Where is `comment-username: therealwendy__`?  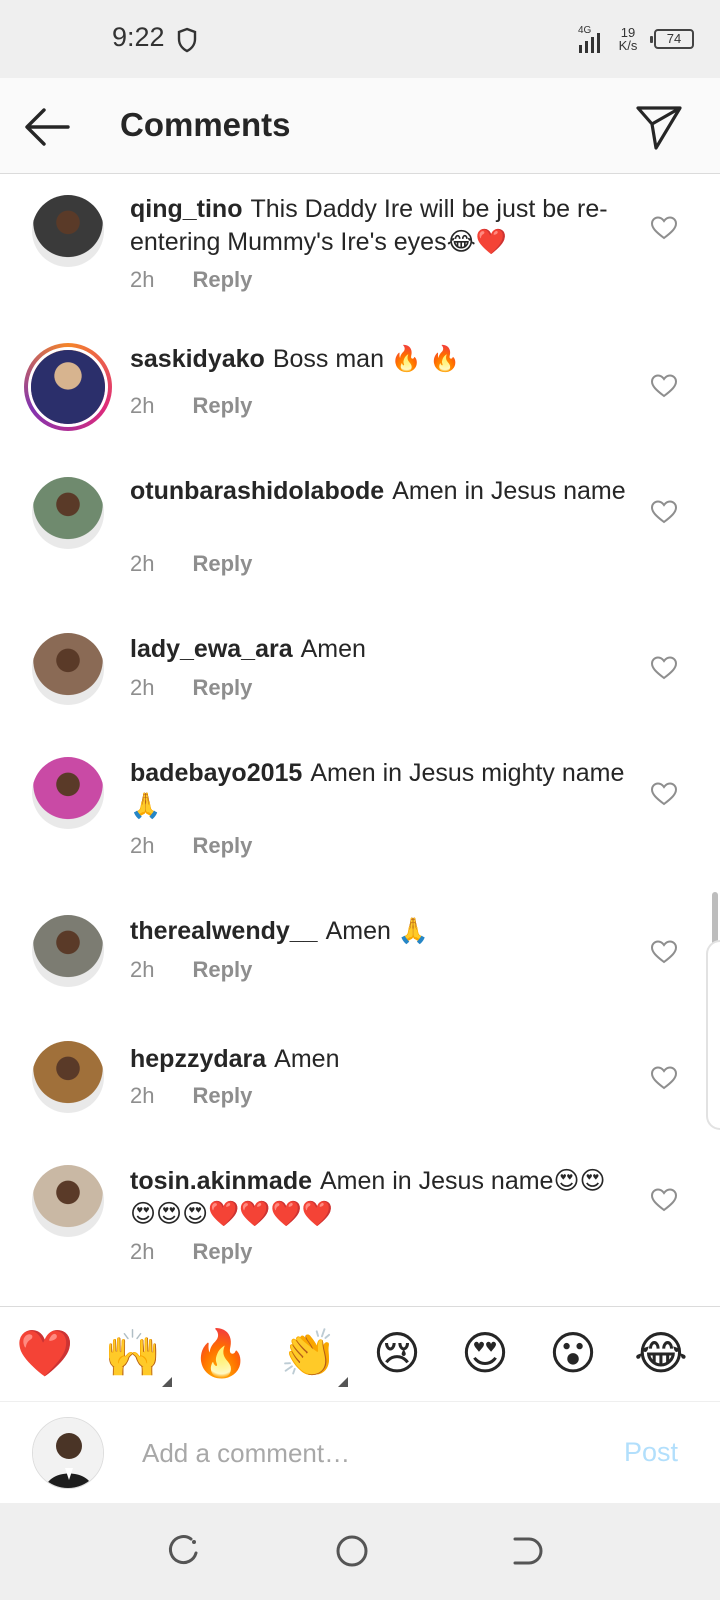
comment-username: therealwendy__ is located at coordinates (224, 931).